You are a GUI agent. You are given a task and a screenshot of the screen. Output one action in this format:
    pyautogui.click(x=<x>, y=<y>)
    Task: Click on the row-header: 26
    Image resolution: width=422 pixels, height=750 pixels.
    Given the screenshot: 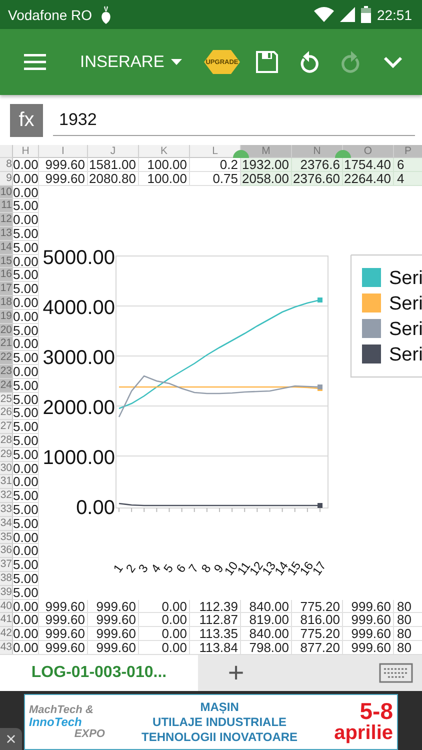 What is the action you would take?
    pyautogui.click(x=6, y=413)
    